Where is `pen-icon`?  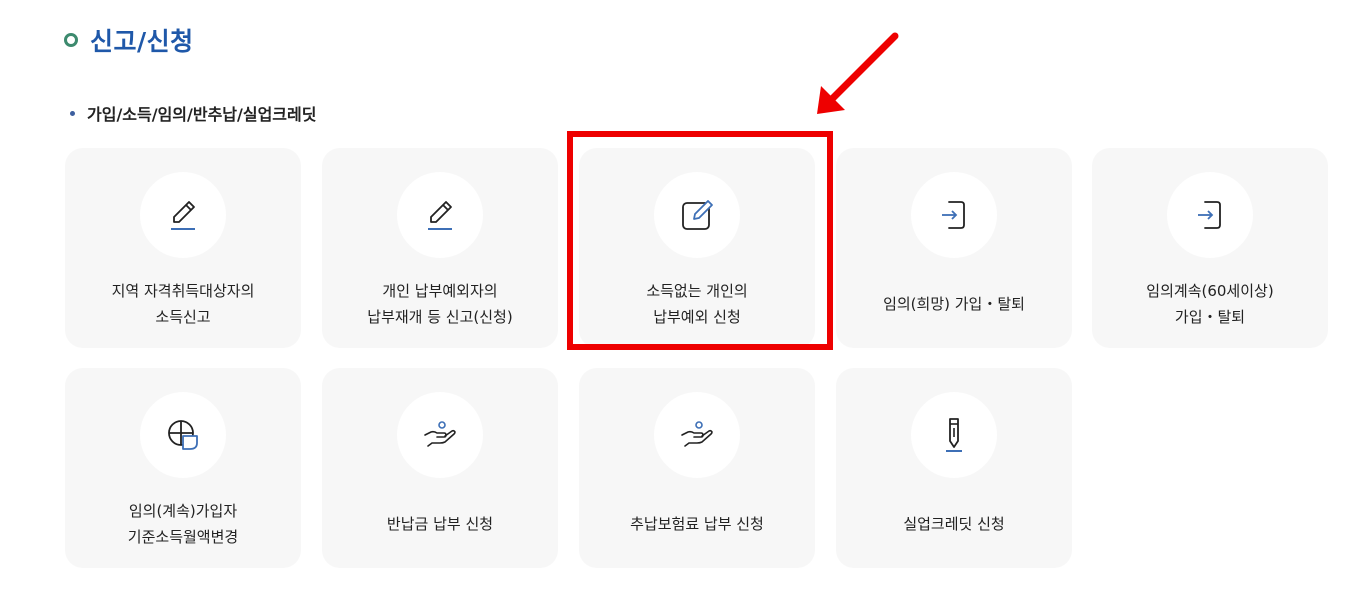 pen-icon is located at coordinates (954, 435).